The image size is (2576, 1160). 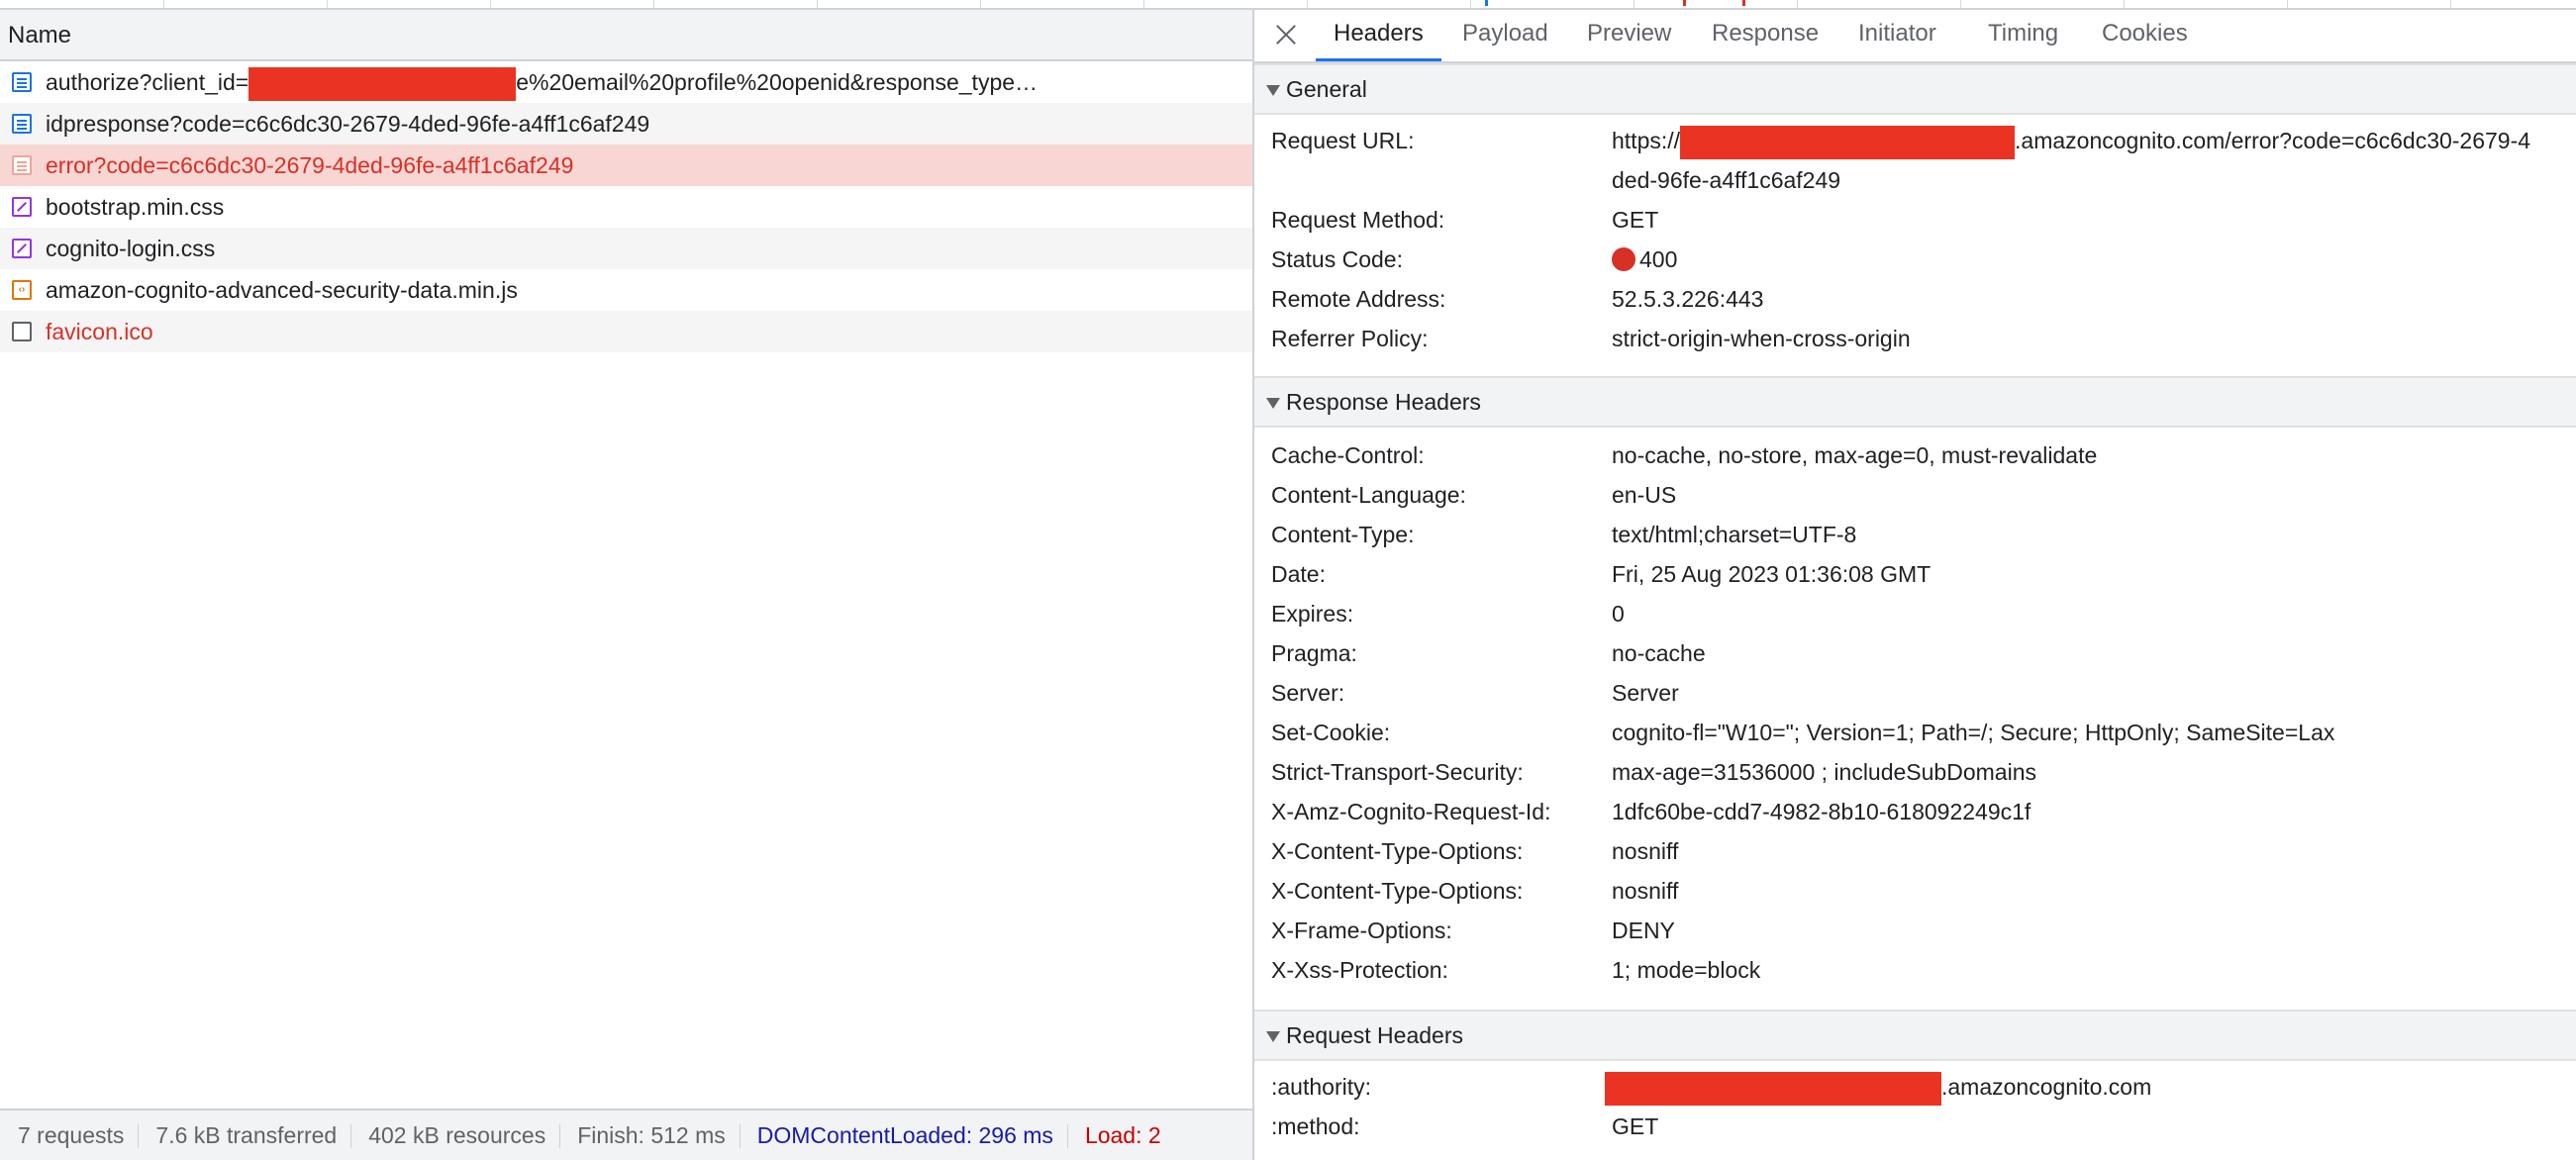 What do you see at coordinates (1350, 338) in the screenshot?
I see `header-key: Referrer Policy:` at bounding box center [1350, 338].